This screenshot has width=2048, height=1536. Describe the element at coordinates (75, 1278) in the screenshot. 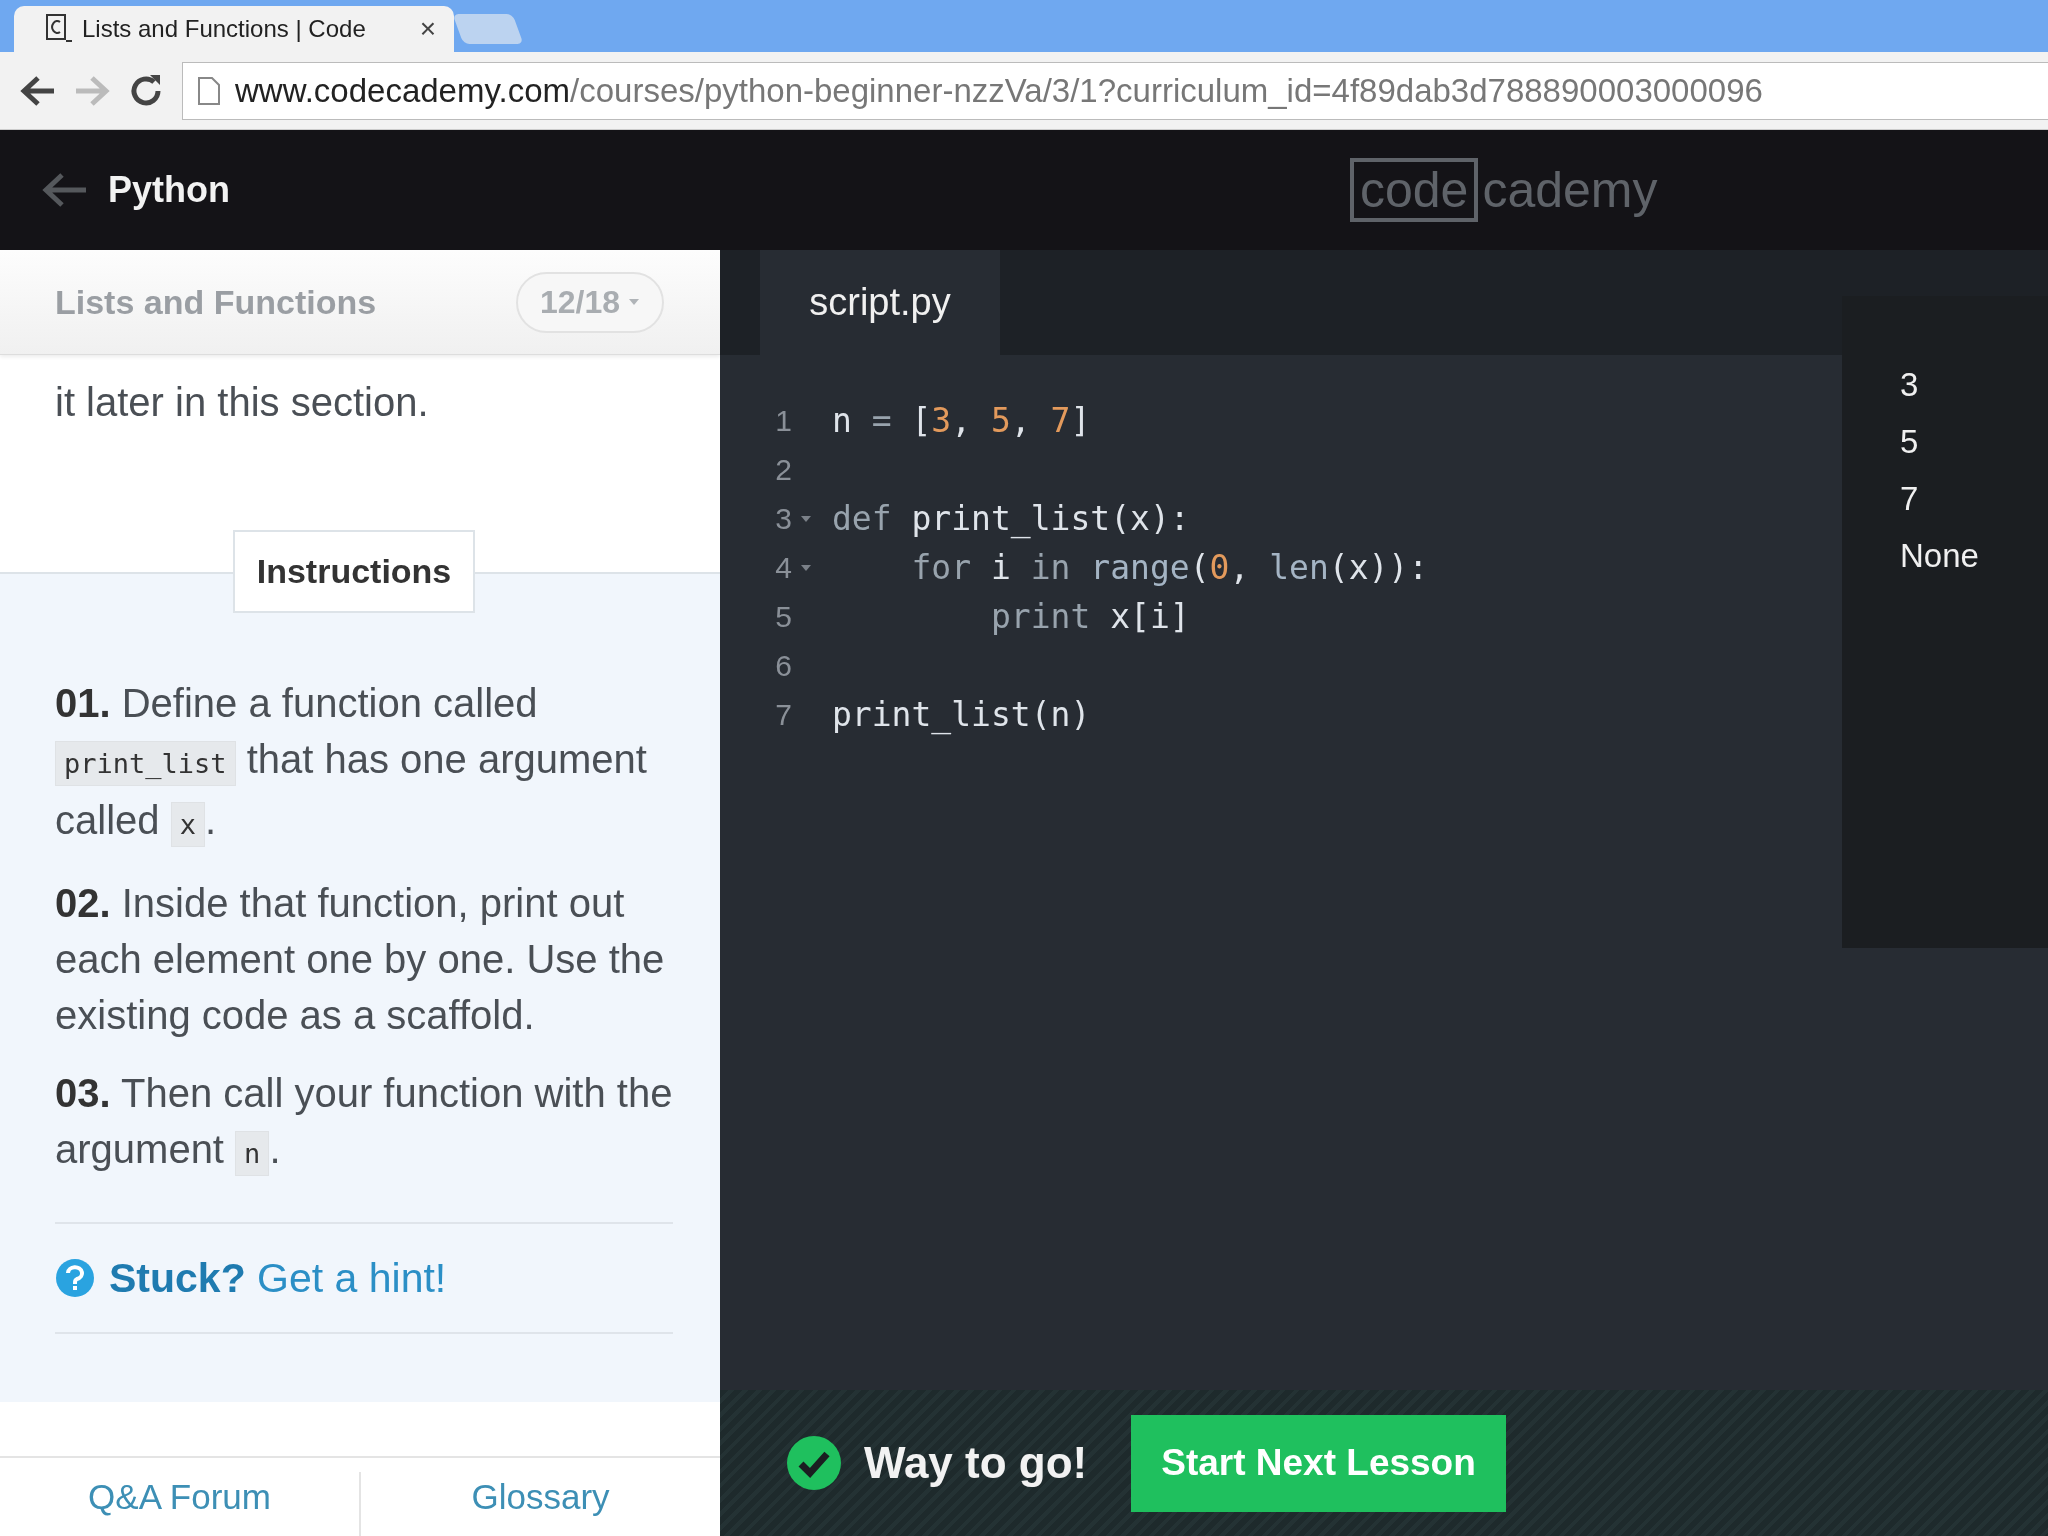

I see `help-icon` at that location.